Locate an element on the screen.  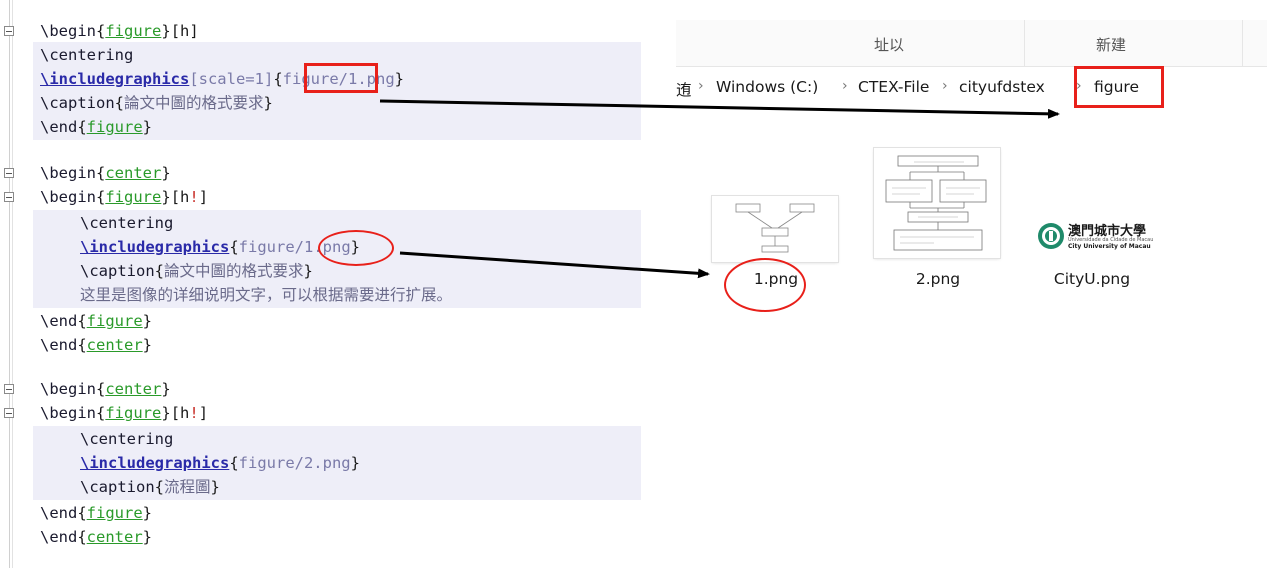
arrow-to-file is located at coordinates (554, 265).